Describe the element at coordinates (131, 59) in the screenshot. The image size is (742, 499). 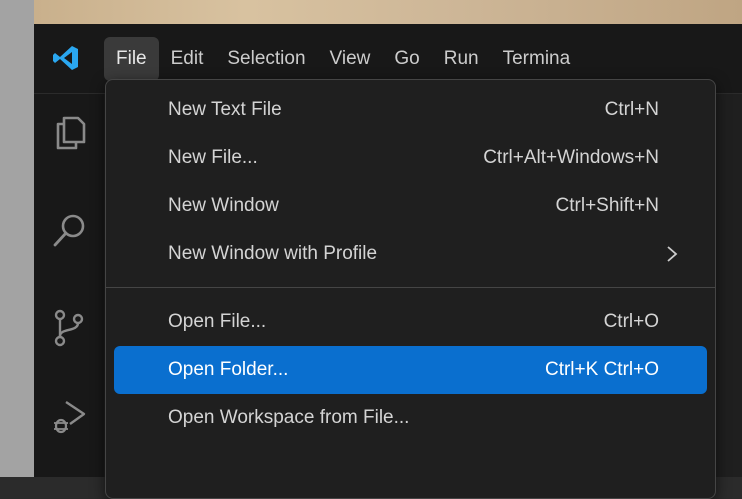
I see `menu-file: File` at that location.